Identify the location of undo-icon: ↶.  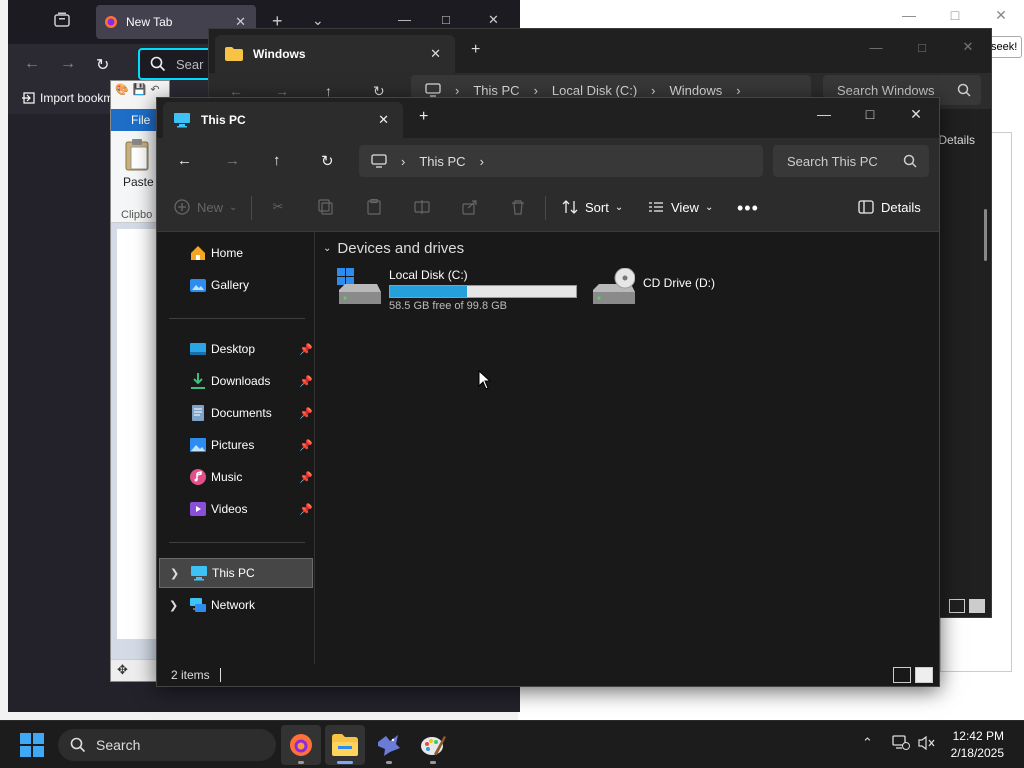
(154, 89).